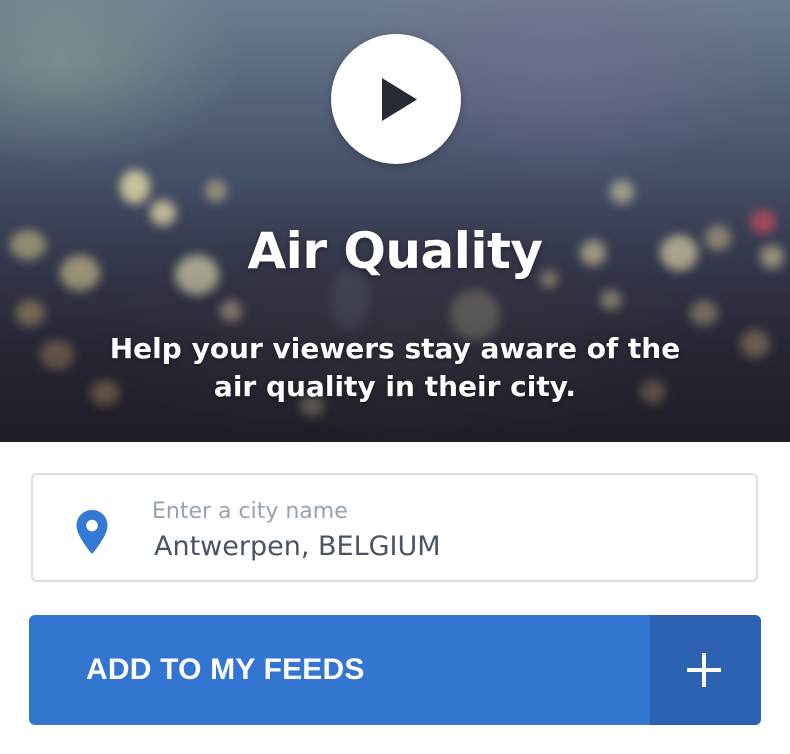  I want to click on play-video-button, so click(396, 99).